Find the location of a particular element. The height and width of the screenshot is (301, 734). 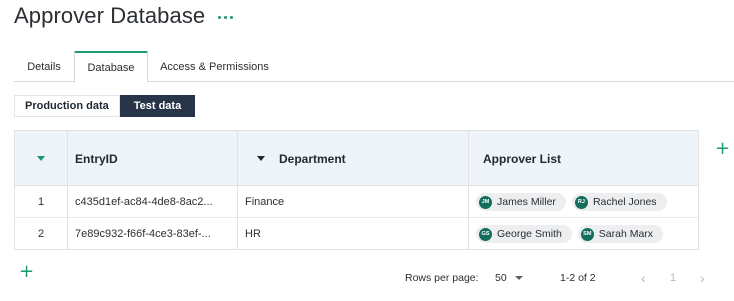

pagination-range: 1-2 of 2 is located at coordinates (578, 278).